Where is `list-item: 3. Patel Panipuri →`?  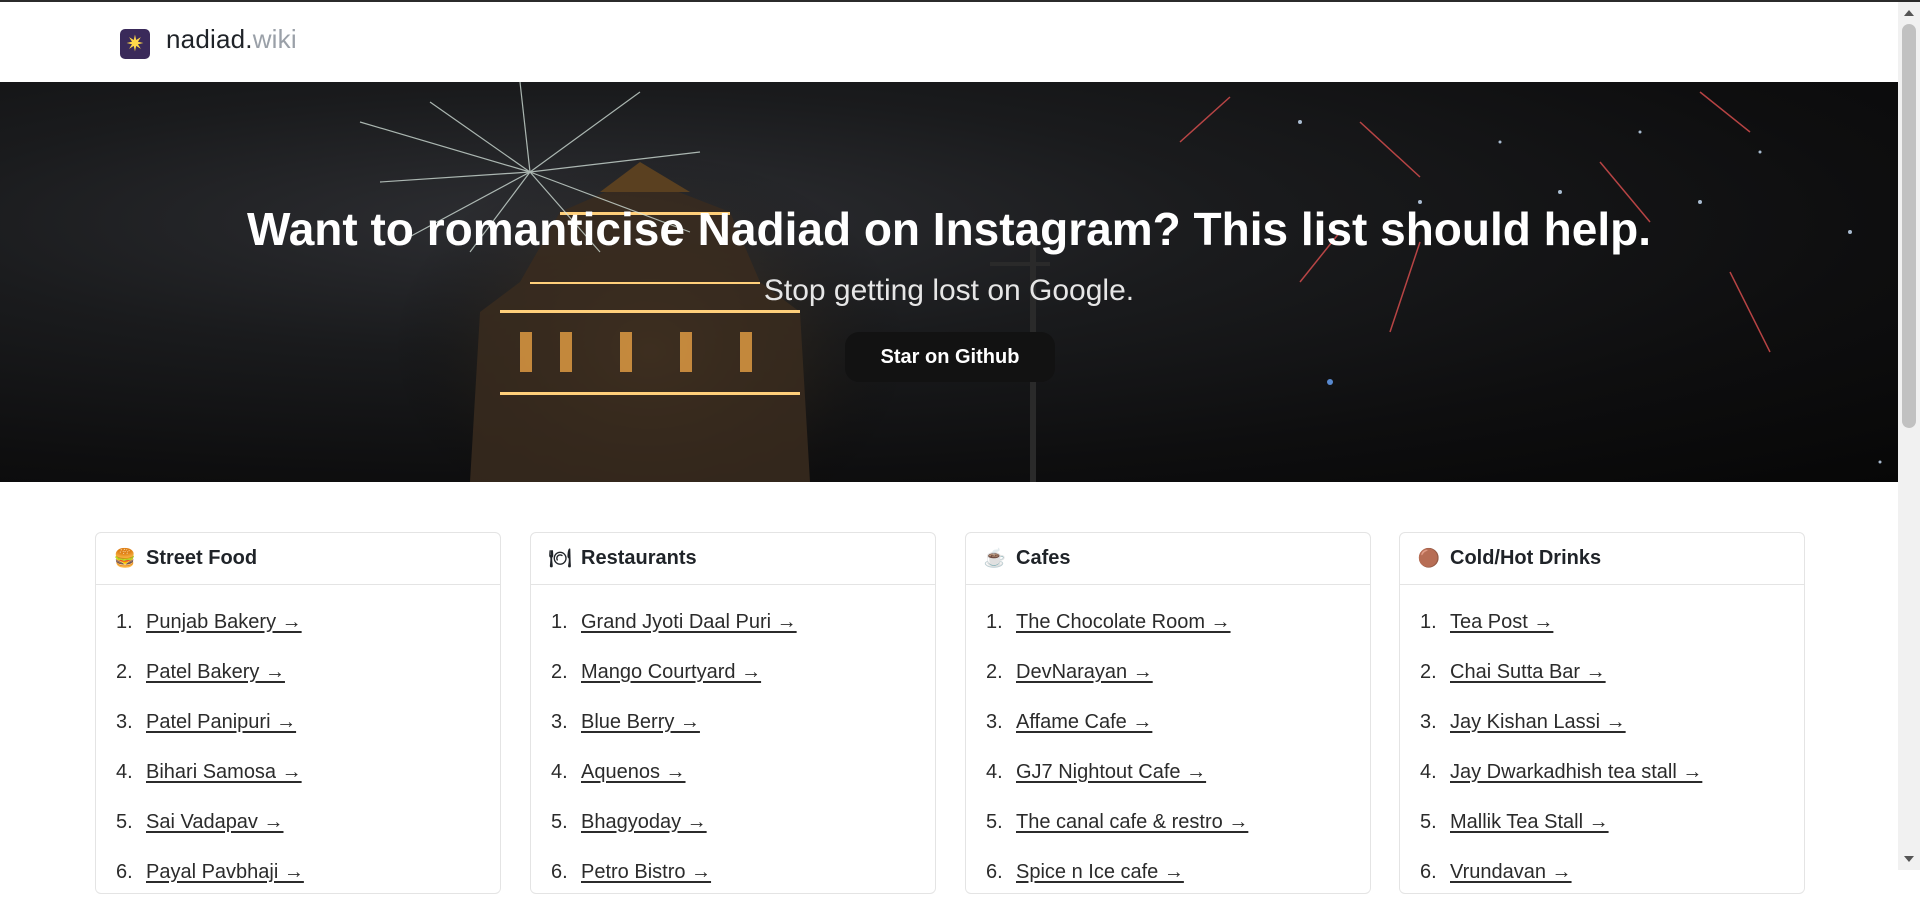 list-item: 3. Patel Panipuri → is located at coordinates (206, 722).